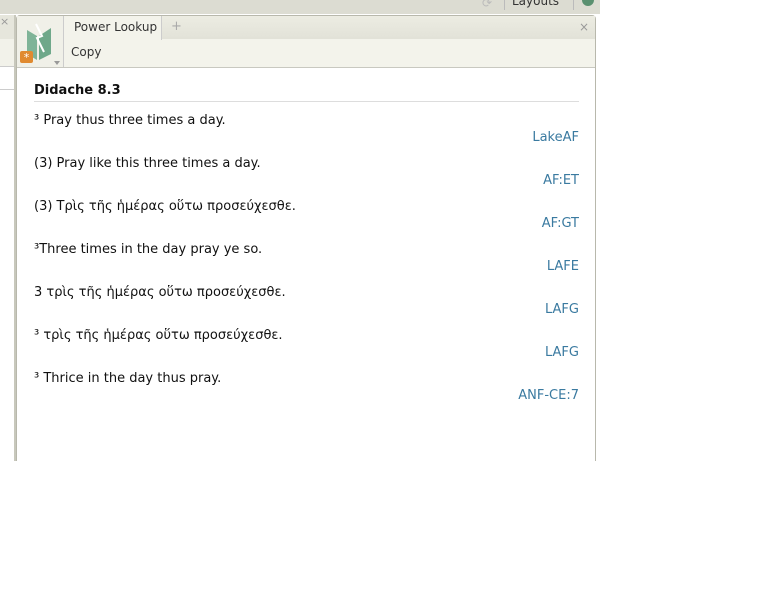  What do you see at coordinates (160, 292) in the screenshot?
I see `result-text: 3 τρὶς τῆς ἡμέρας οὕτω προσεύχεσθε.` at bounding box center [160, 292].